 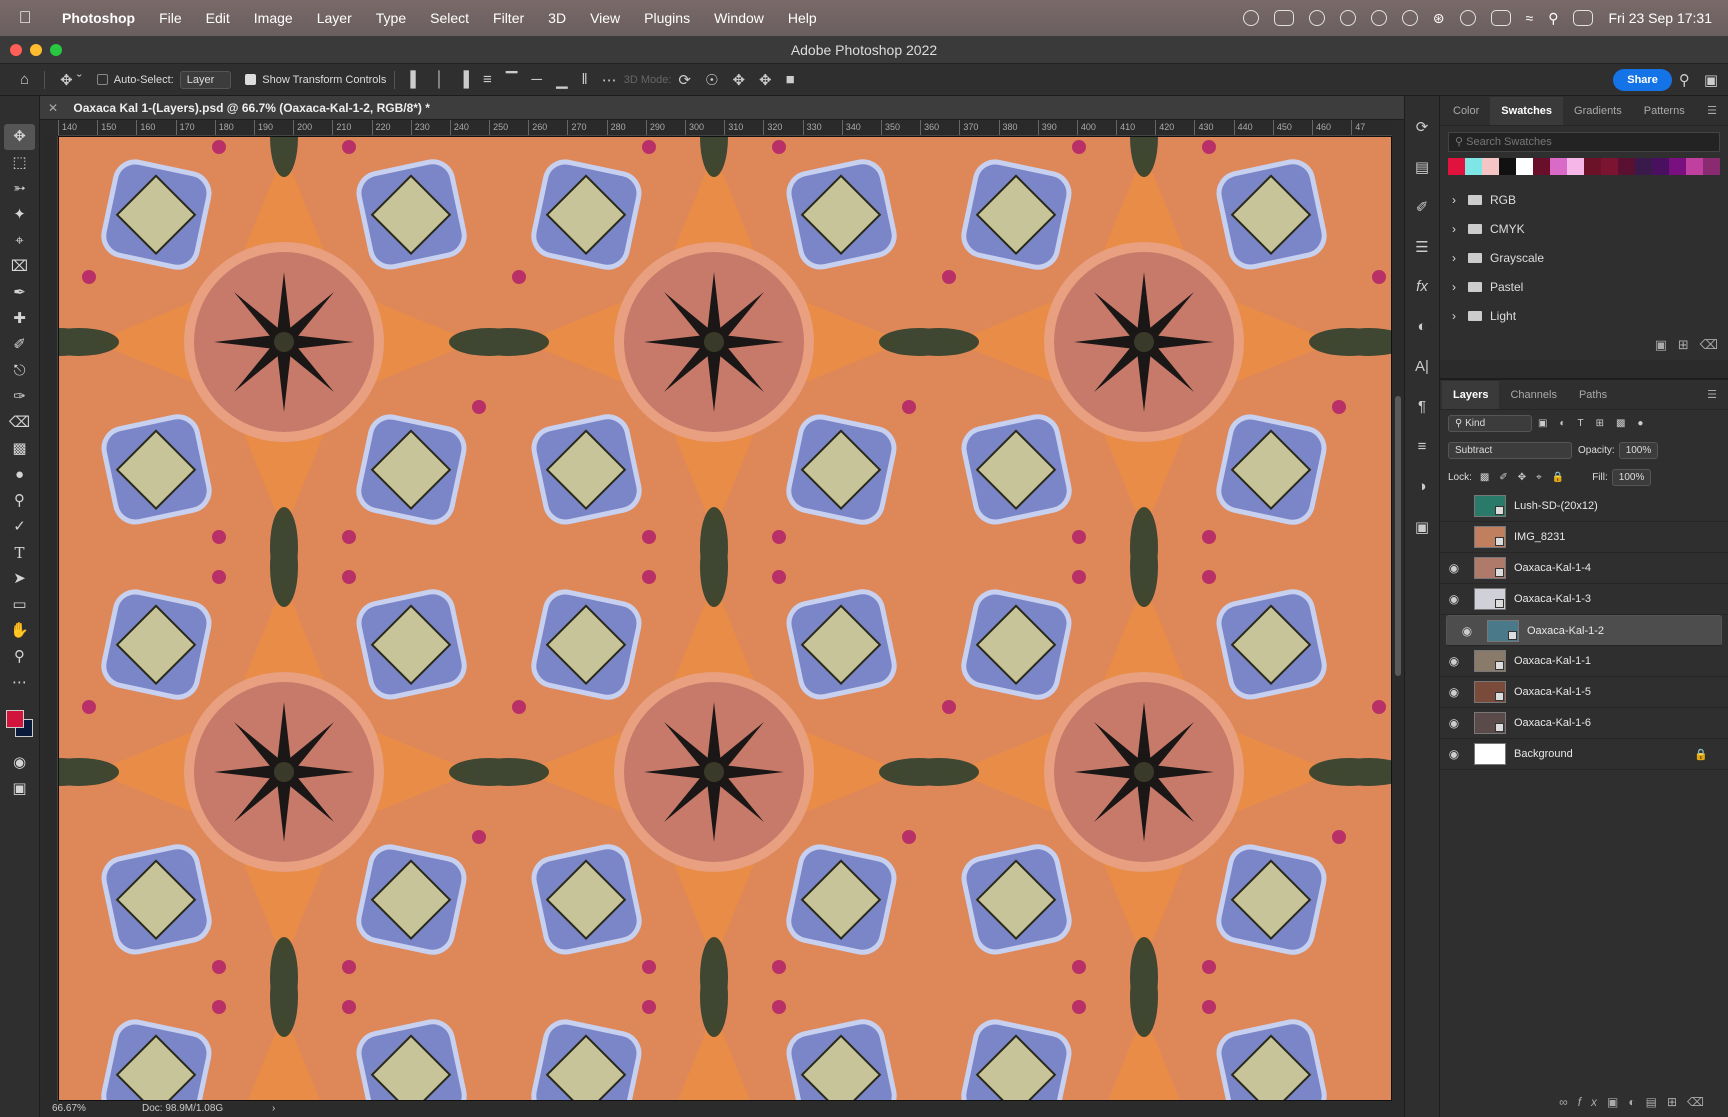 I want to click on comments-panel-icon: ▤, so click(x=1422, y=178).